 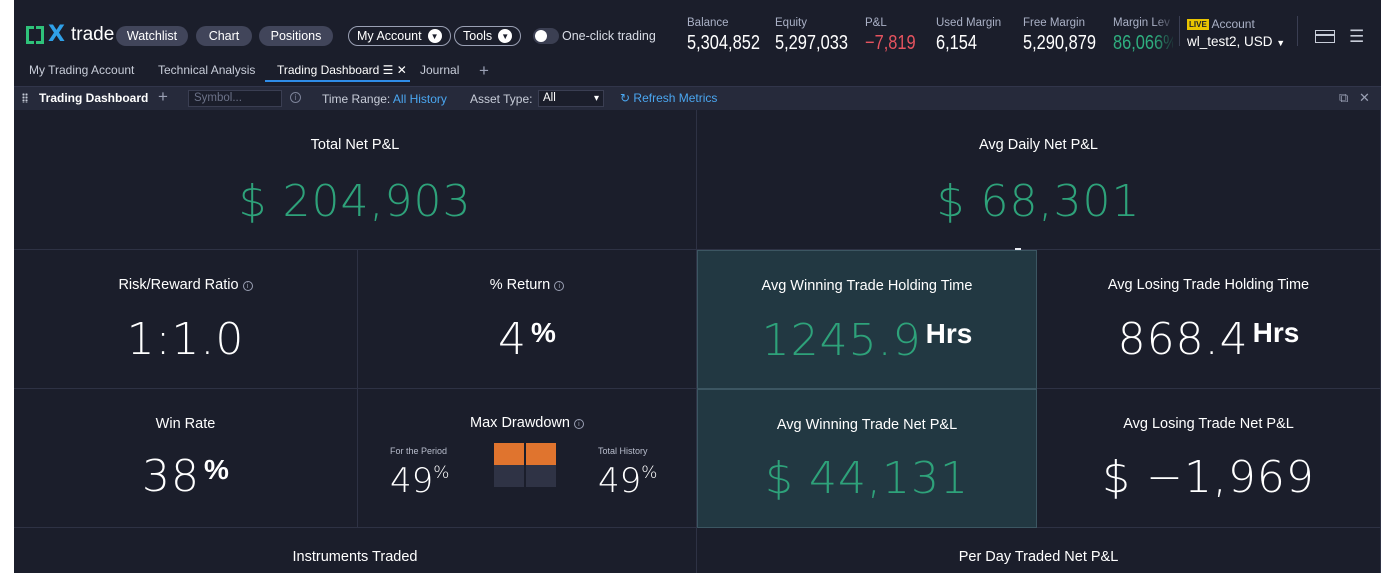 What do you see at coordinates (93, 34) in the screenshot?
I see `logo-text: trade` at bounding box center [93, 34].